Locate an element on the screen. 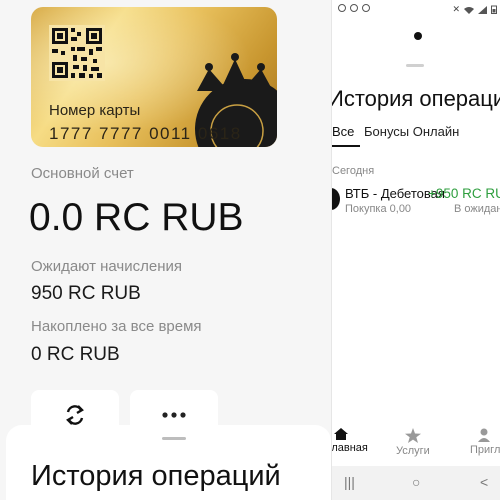 This screenshot has height=500, width=500. mute-icon: ✕ is located at coordinates (456, 9).